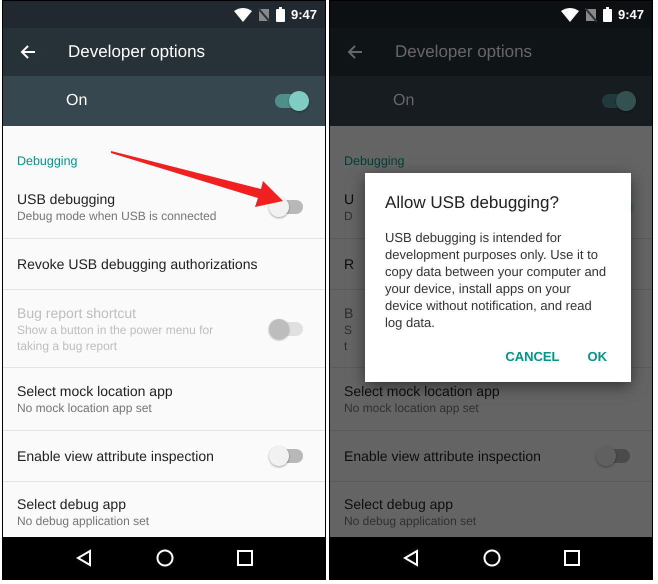 The height and width of the screenshot is (584, 658). Describe the element at coordinates (346, 345) in the screenshot. I see `setting-summary: t` at that location.